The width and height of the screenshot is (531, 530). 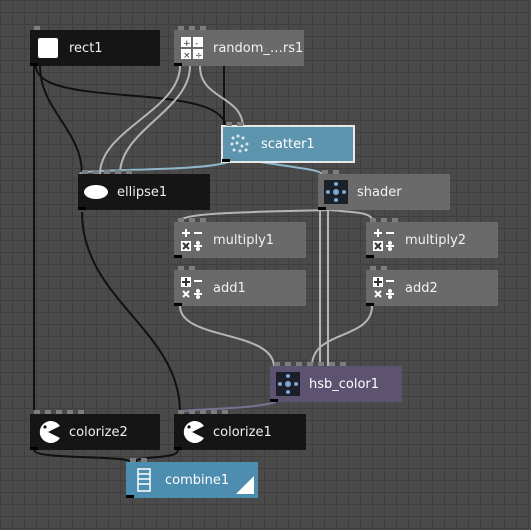 What do you see at coordinates (96, 192) in the screenshot?
I see `ellipse-icon` at bounding box center [96, 192].